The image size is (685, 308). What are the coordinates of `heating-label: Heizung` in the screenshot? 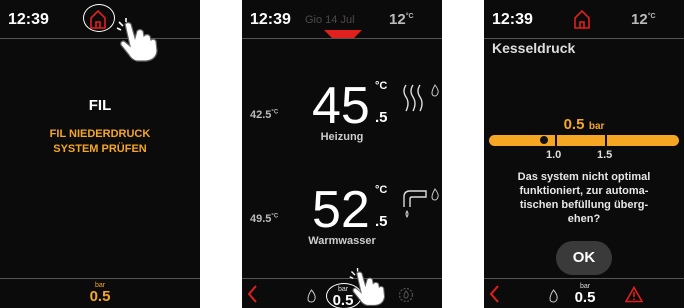 It's located at (342, 137).